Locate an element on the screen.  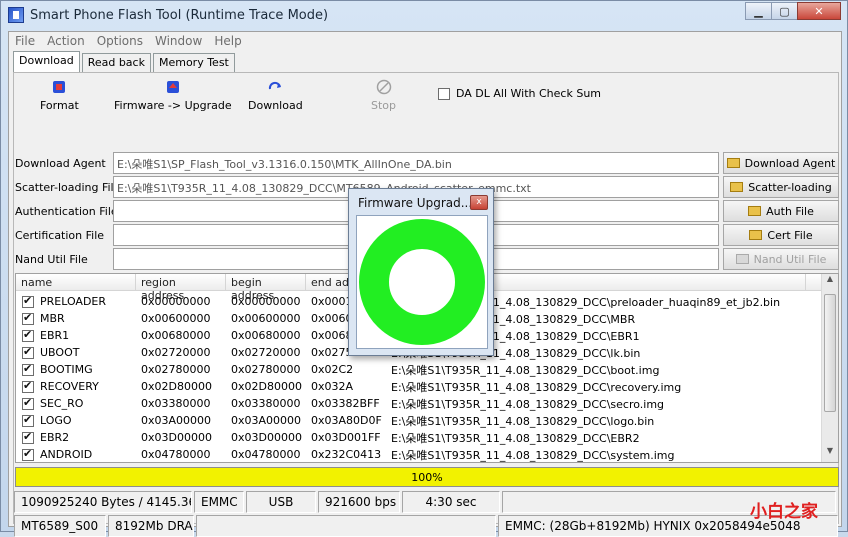
maximize-icon: ▢ is located at coordinates (784, 11).